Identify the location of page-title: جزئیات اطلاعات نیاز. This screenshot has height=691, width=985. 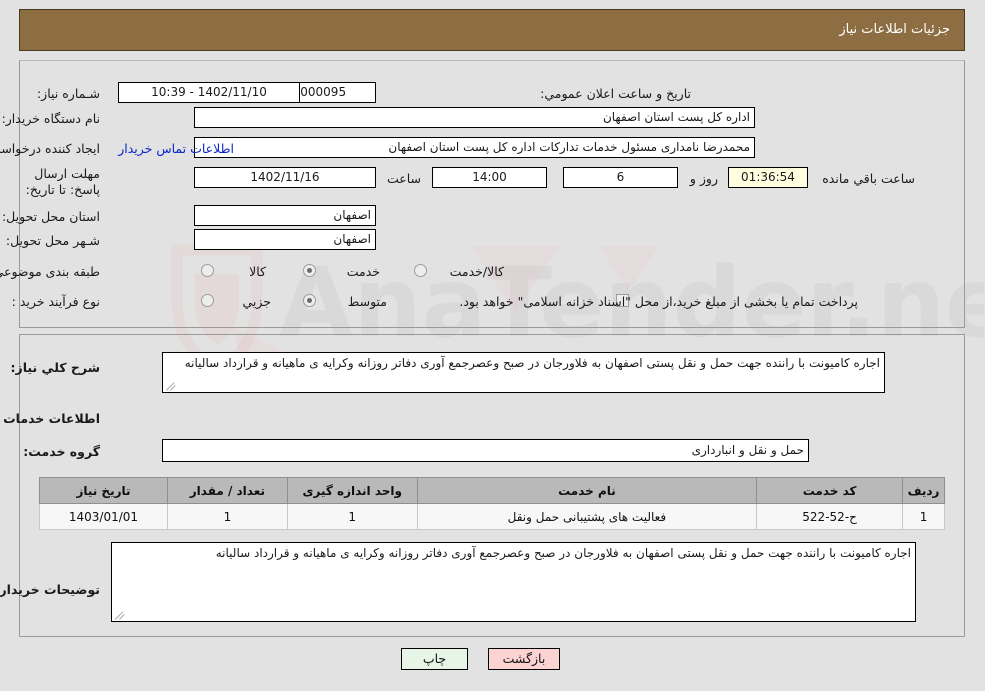
(895, 29).